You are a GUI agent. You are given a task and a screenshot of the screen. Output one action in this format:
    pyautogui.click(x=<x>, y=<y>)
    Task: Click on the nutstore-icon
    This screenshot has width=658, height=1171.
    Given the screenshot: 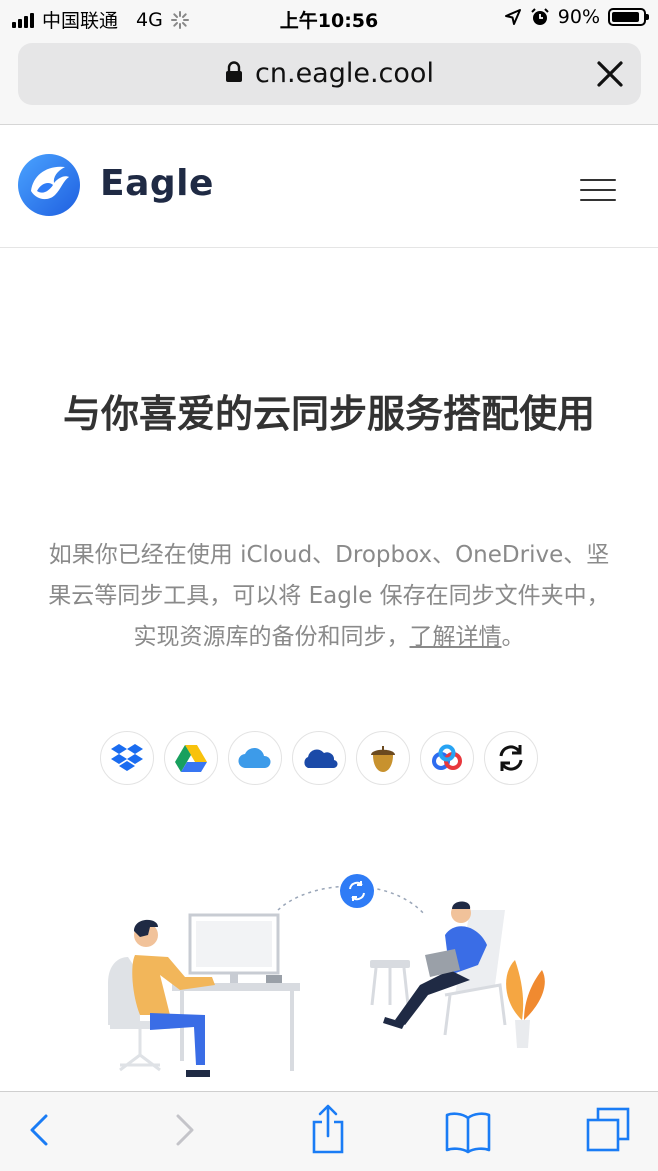 What is the action you would take?
    pyautogui.click(x=383, y=758)
    